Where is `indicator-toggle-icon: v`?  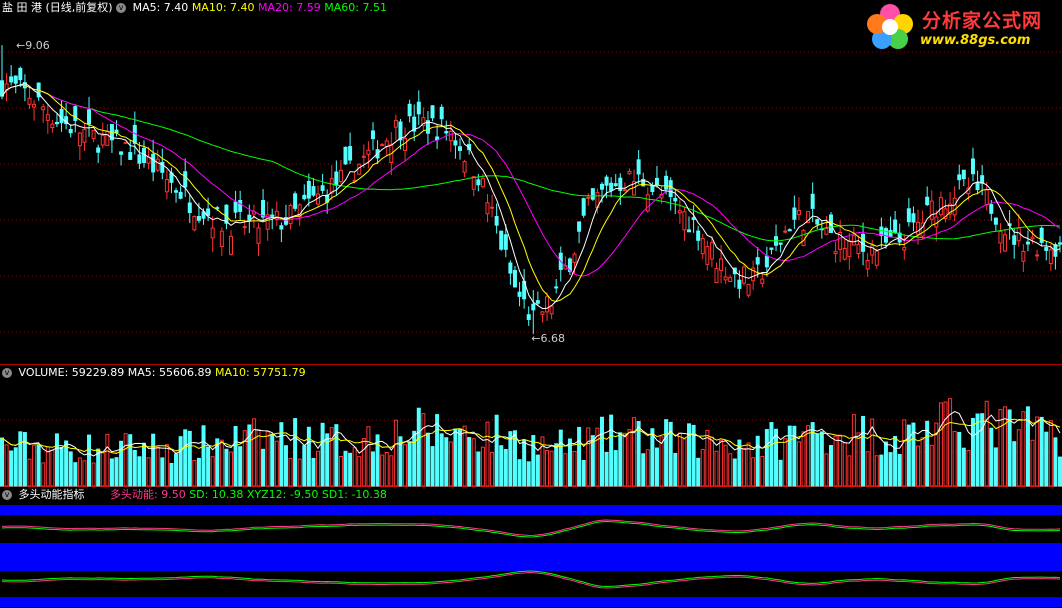
indicator-toggle-icon: v is located at coordinates (7, 495).